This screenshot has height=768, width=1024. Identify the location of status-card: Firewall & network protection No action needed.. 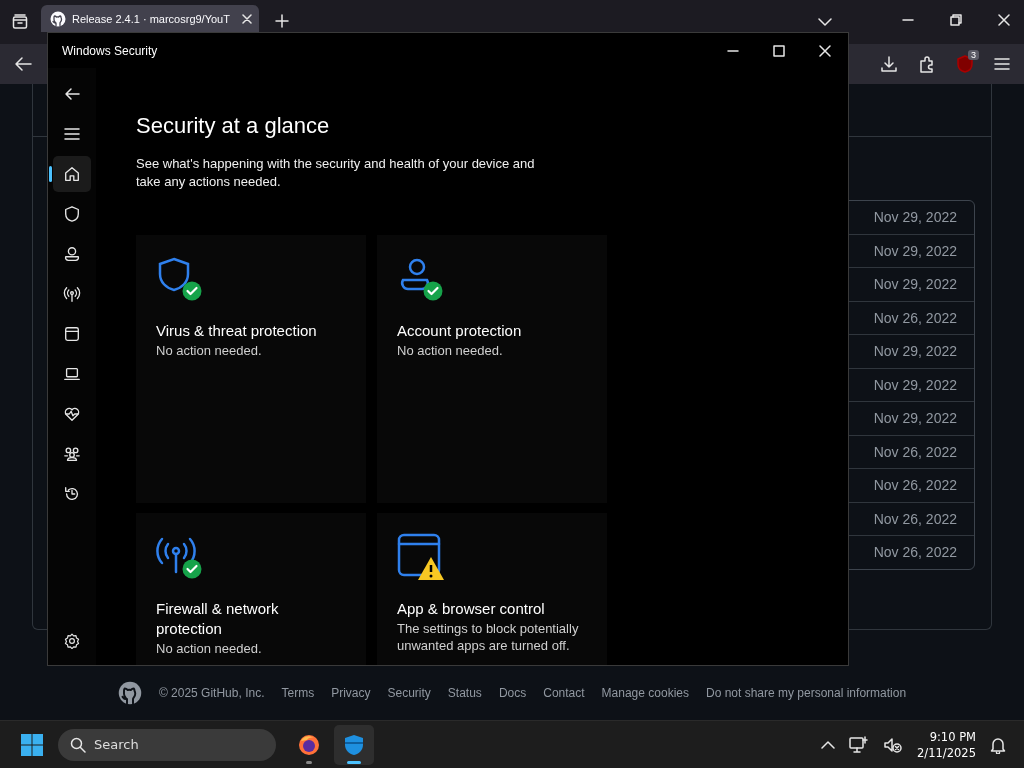
(251, 589).